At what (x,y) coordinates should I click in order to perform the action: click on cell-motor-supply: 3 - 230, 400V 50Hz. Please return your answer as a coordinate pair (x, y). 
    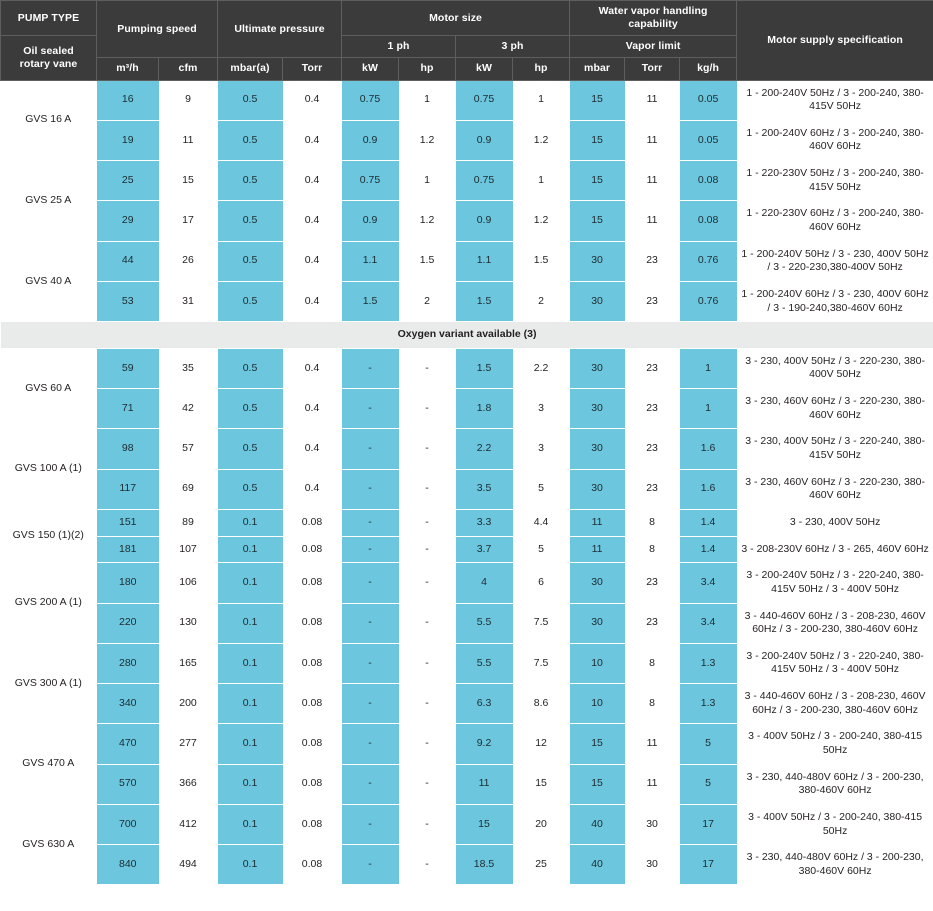
    Looking at the image, I should click on (835, 522).